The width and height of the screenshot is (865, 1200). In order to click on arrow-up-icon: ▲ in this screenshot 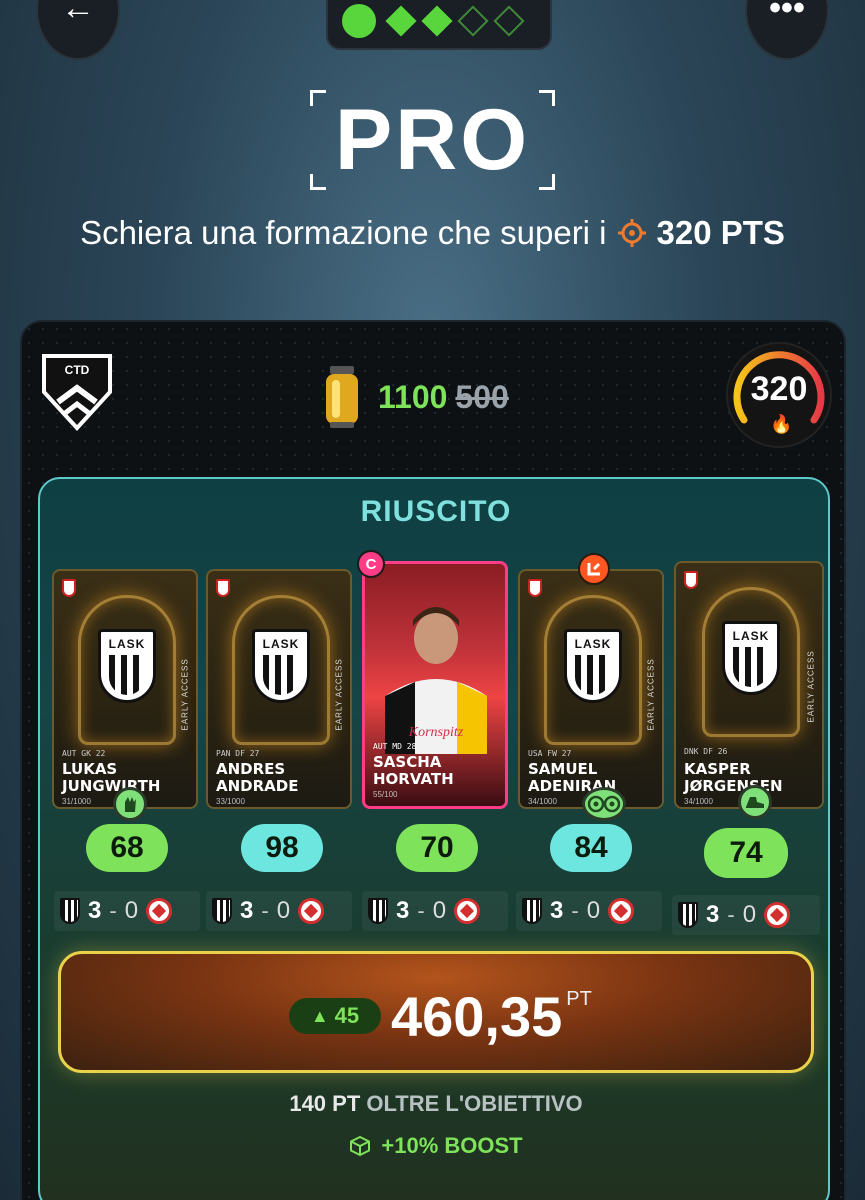, I will do `click(319, 1015)`.